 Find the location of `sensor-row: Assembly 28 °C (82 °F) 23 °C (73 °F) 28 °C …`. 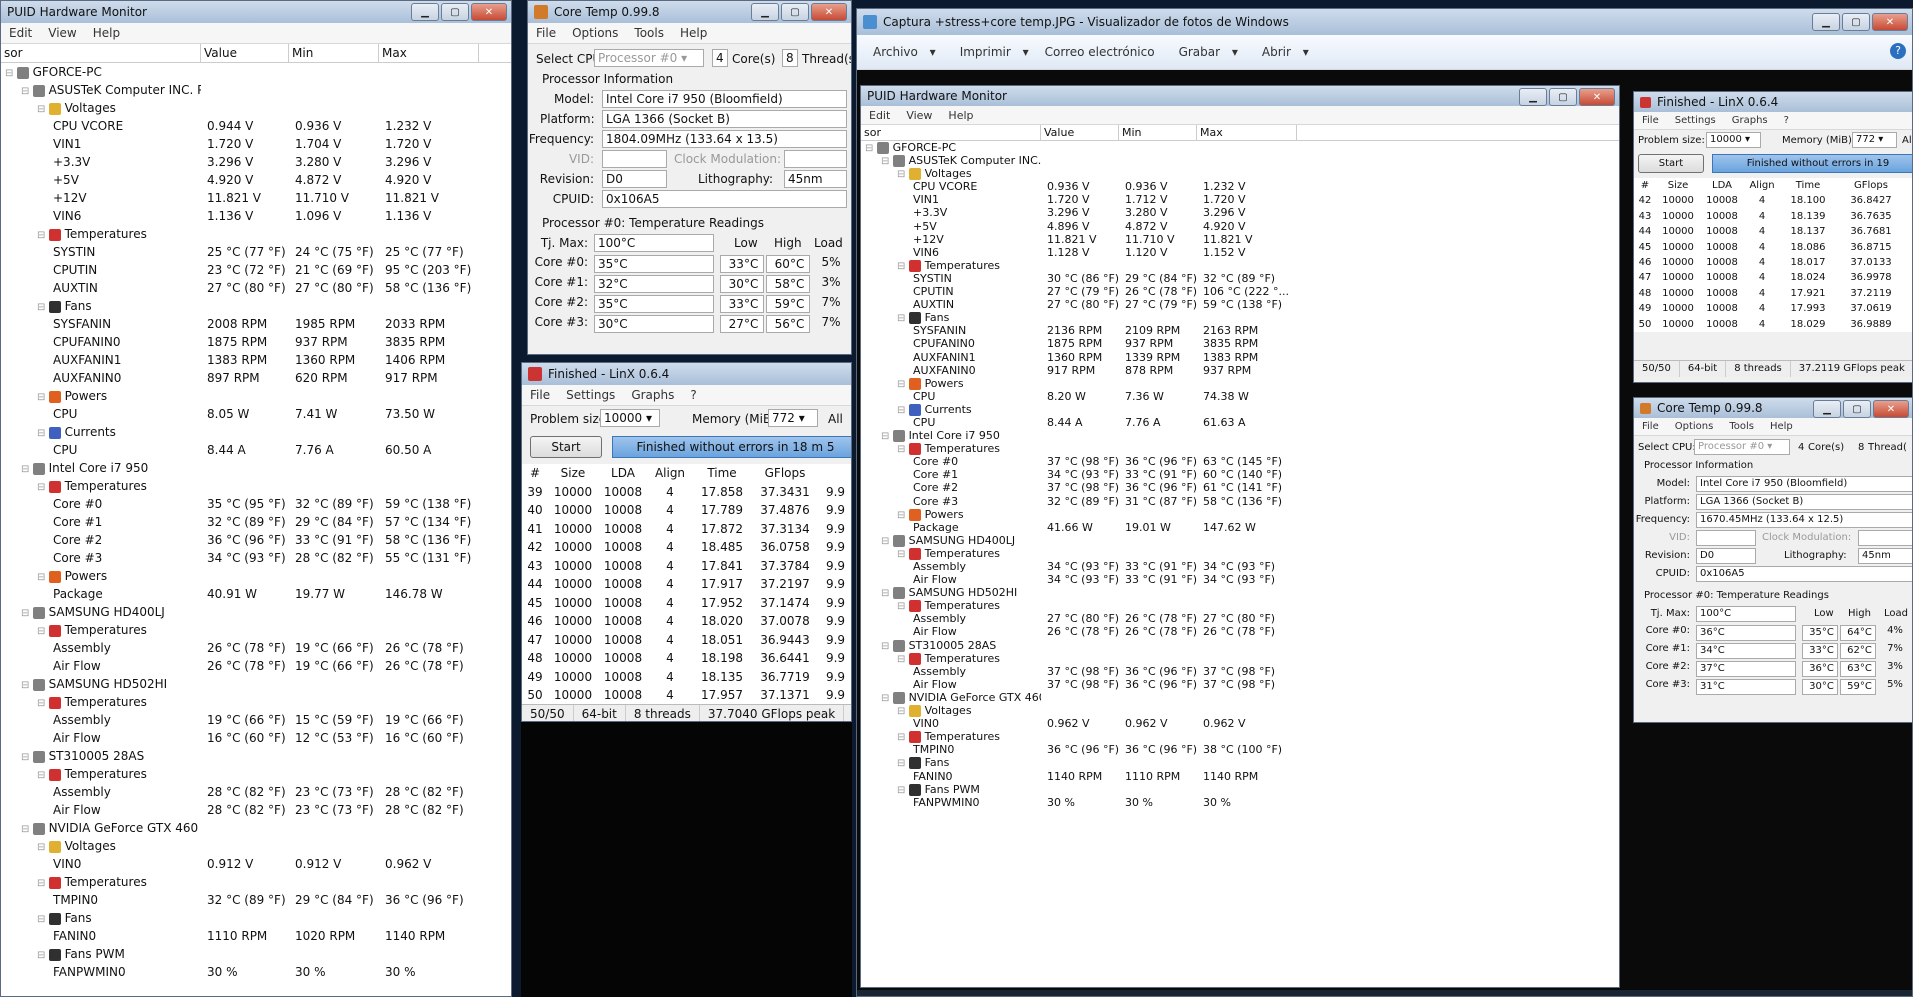

sensor-row: Assembly 28 °C (82 °F) 23 °C (73 °F) 28 °C … is located at coordinates (256, 792).